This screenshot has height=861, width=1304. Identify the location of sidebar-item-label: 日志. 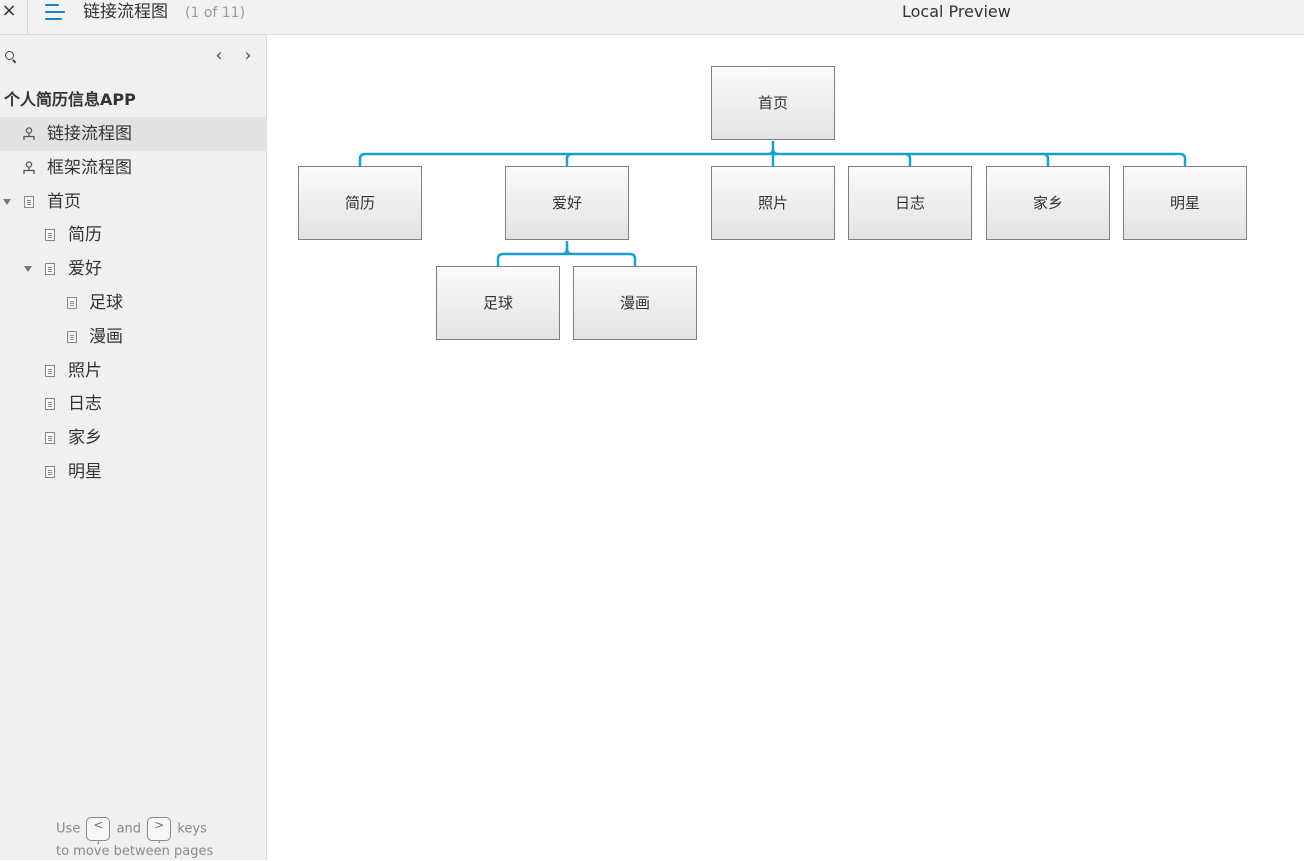
(85, 404).